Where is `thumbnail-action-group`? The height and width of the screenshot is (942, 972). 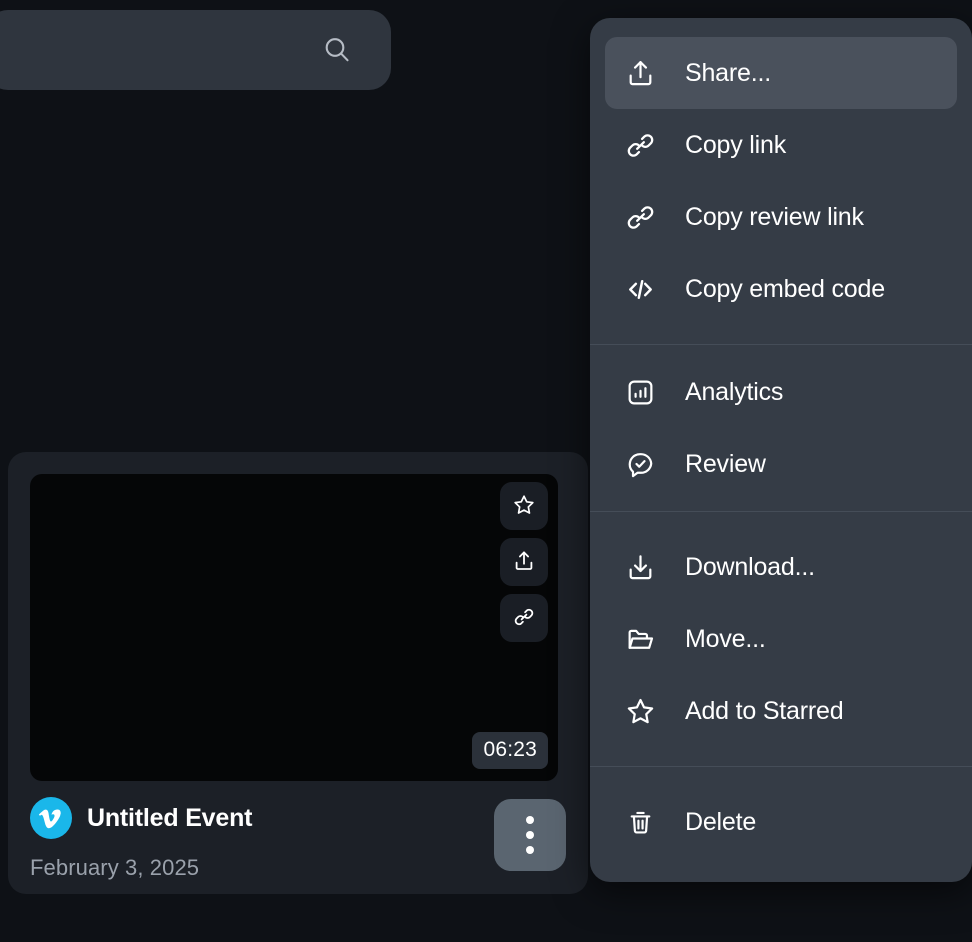 thumbnail-action-group is located at coordinates (524, 562).